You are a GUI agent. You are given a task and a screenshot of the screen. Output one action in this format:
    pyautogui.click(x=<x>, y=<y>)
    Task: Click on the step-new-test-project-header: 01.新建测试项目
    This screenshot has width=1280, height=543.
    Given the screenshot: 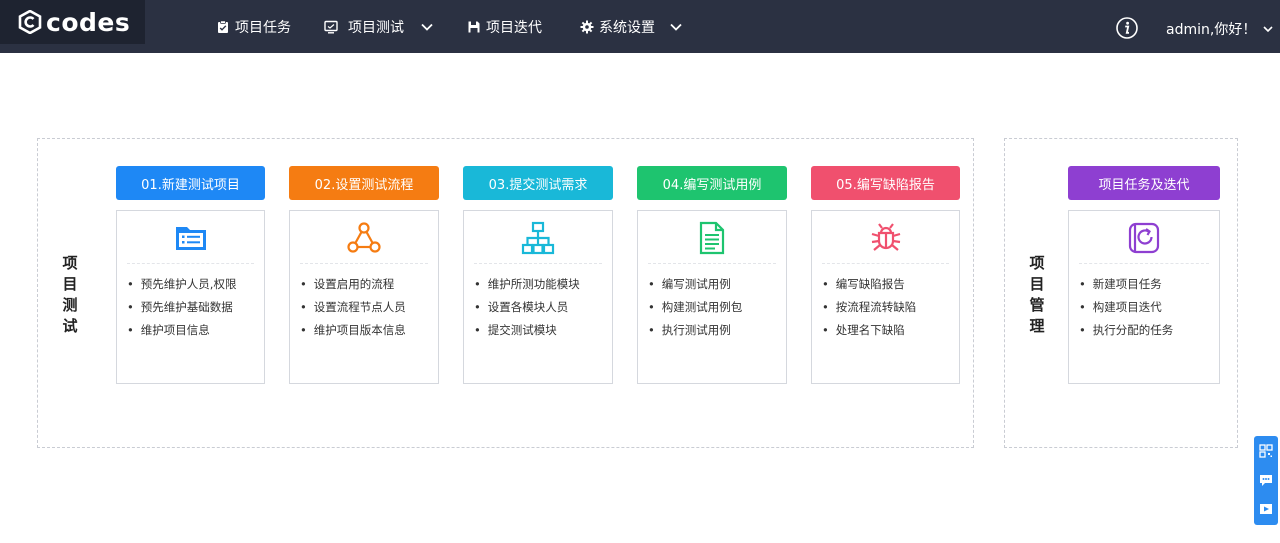 What is the action you would take?
    pyautogui.click(x=190, y=183)
    